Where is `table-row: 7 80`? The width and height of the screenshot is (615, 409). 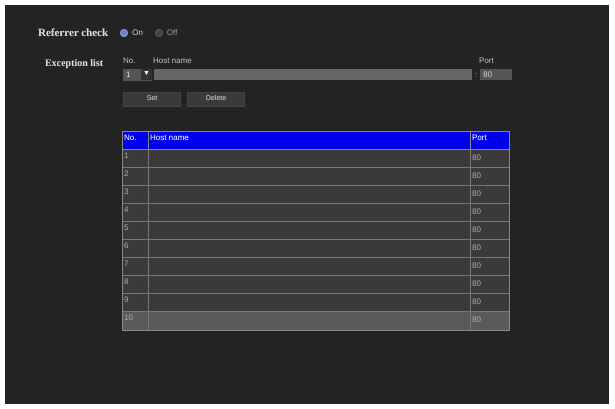 table-row: 7 80 is located at coordinates (316, 267).